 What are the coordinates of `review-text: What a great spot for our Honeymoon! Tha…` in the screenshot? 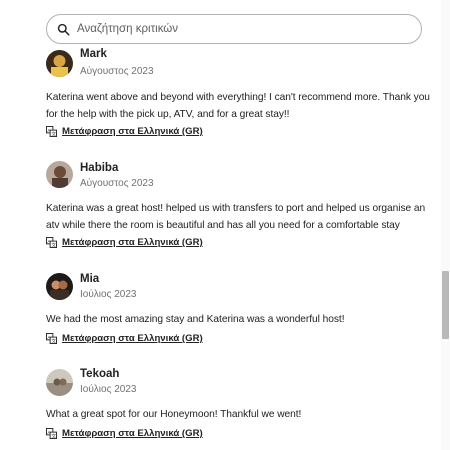 It's located at (238, 414).